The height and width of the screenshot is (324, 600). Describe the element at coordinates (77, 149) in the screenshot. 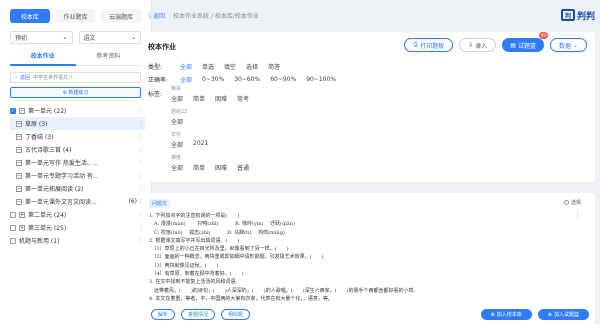

I see `tree-node: − 古代诗歌三首 (4) ⋮` at that location.